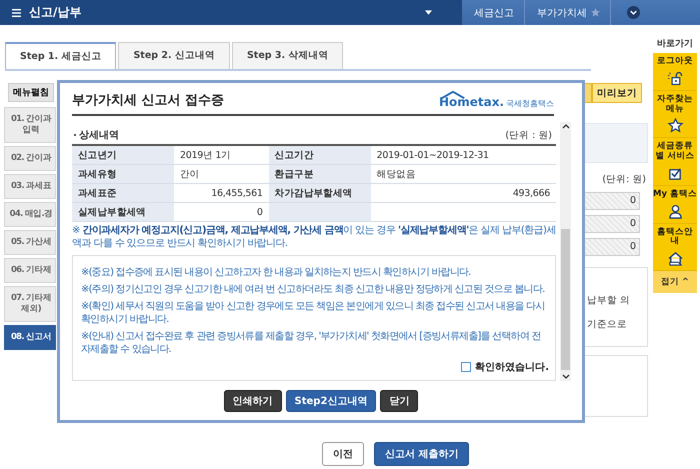 This screenshot has width=700, height=469. I want to click on side-menu-item: 03. 과세표, so click(30, 187).